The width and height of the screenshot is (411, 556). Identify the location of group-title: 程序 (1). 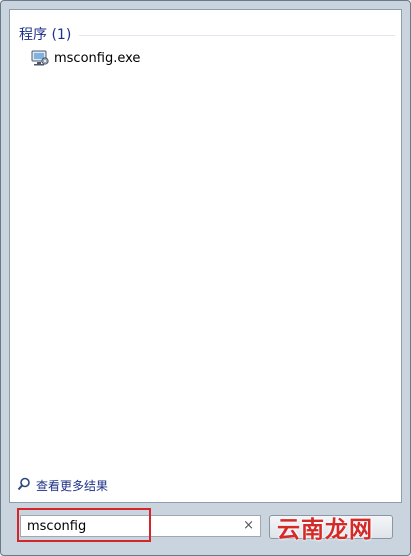
(45, 35).